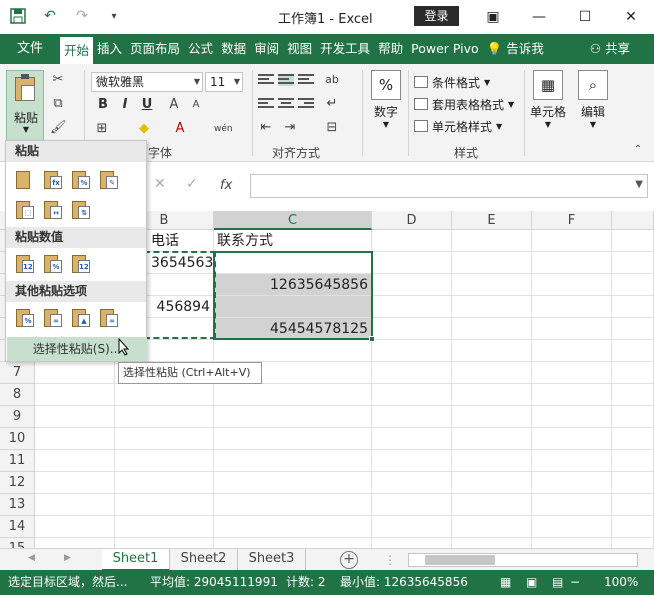  Describe the element at coordinates (53, 210) in the screenshot. I see `paste-keep-column-widths-icon: ↔` at that location.